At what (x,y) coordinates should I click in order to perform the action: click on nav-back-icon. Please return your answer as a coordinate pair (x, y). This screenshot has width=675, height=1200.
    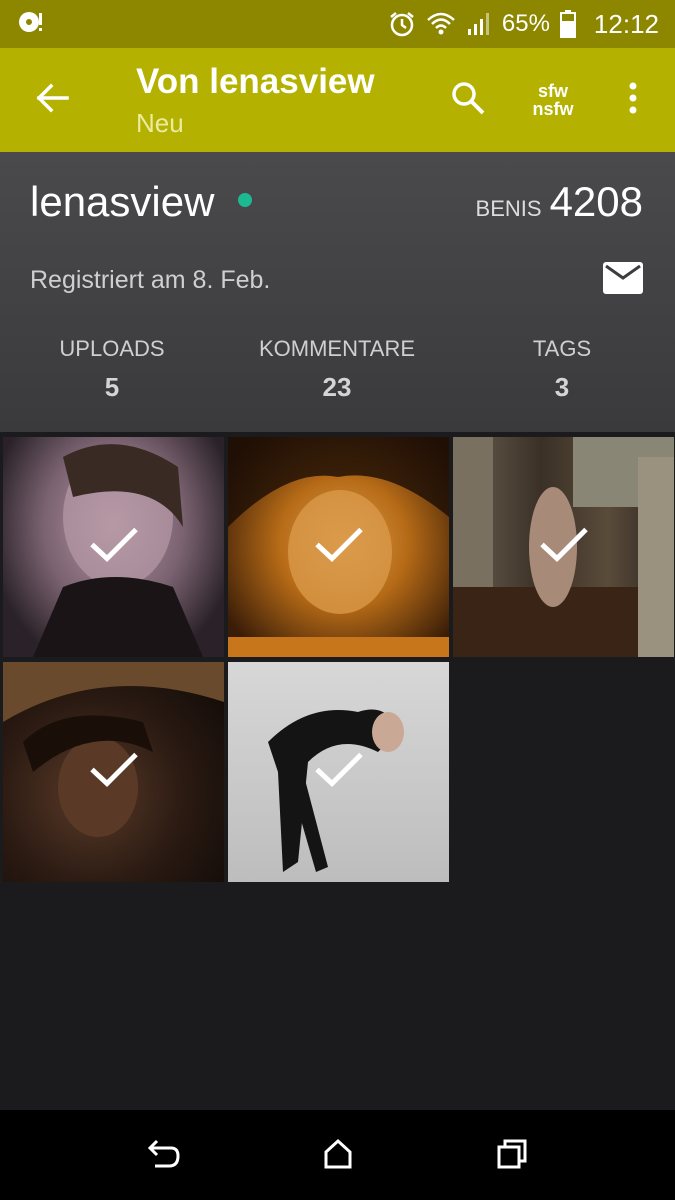
    Looking at the image, I should click on (163, 1156).